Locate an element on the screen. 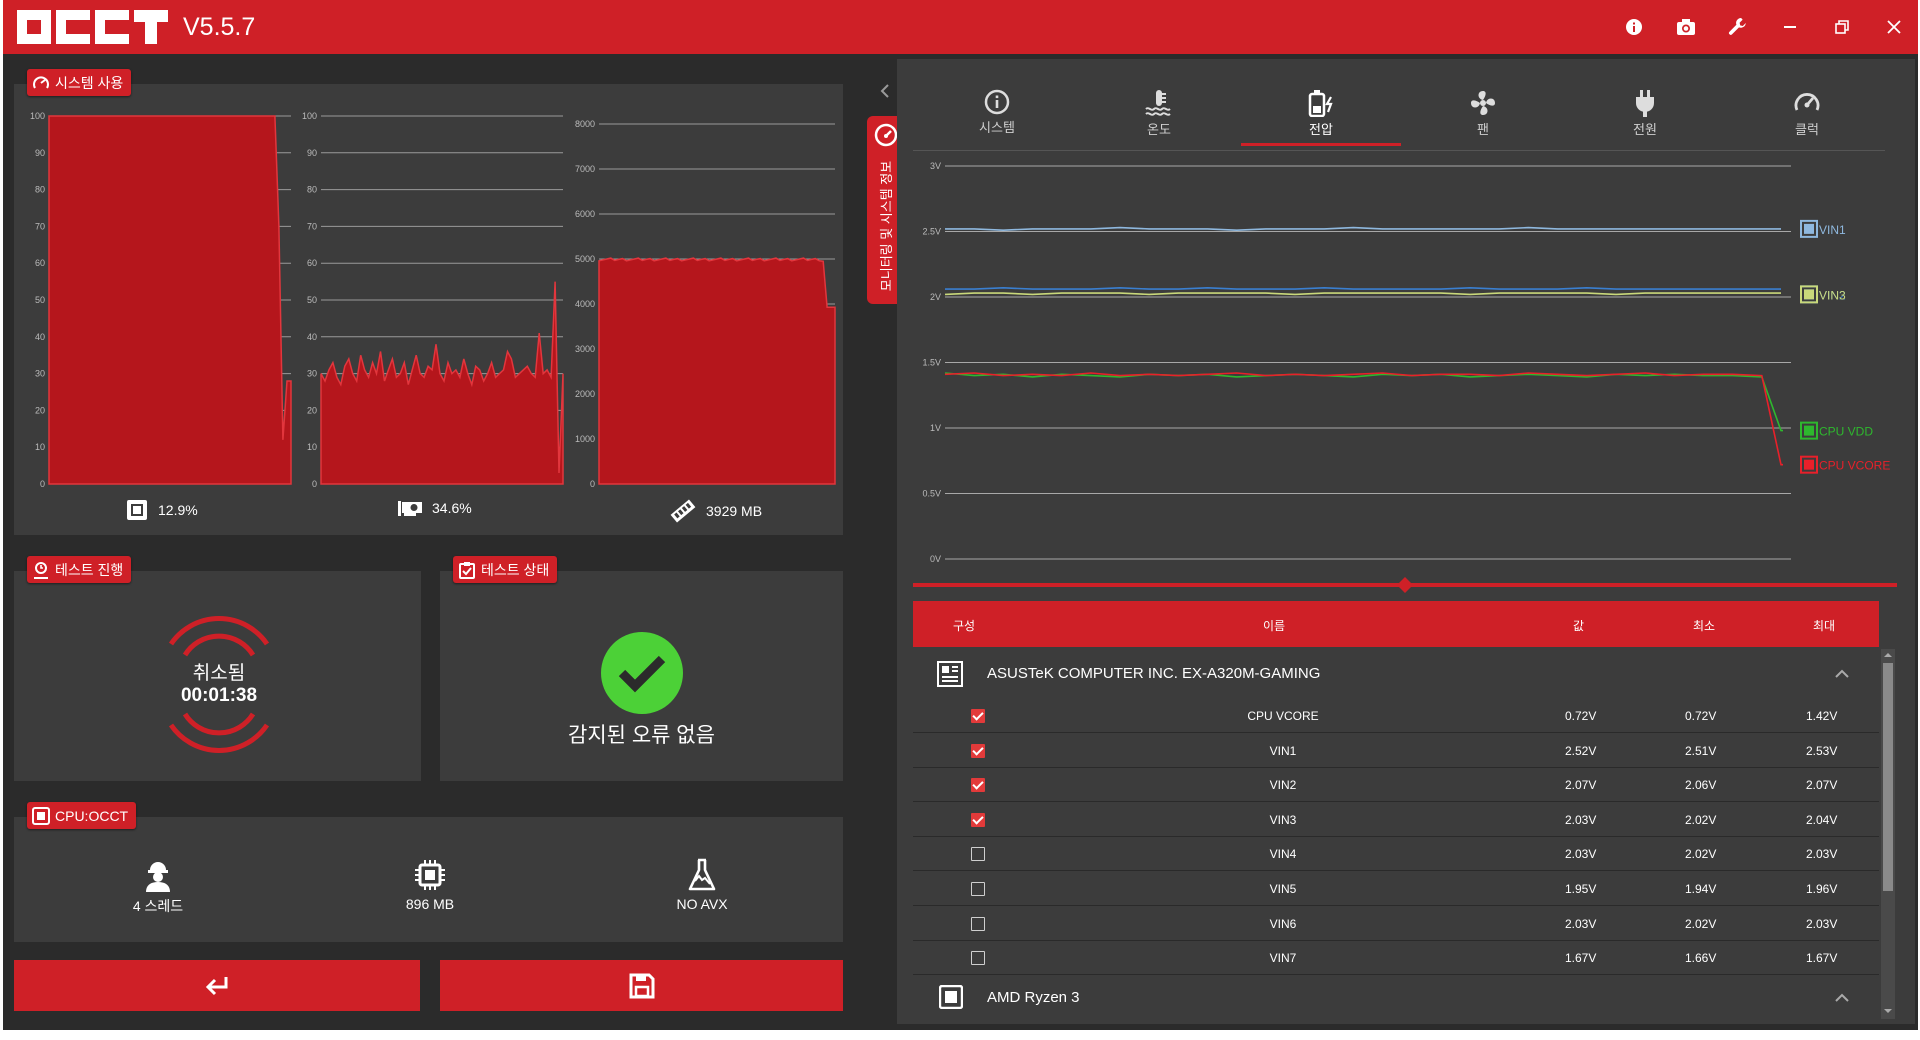 The image size is (1920, 1040). table-row: VIN4 2.03V 2.02V 2.03V is located at coordinates (1396, 854).